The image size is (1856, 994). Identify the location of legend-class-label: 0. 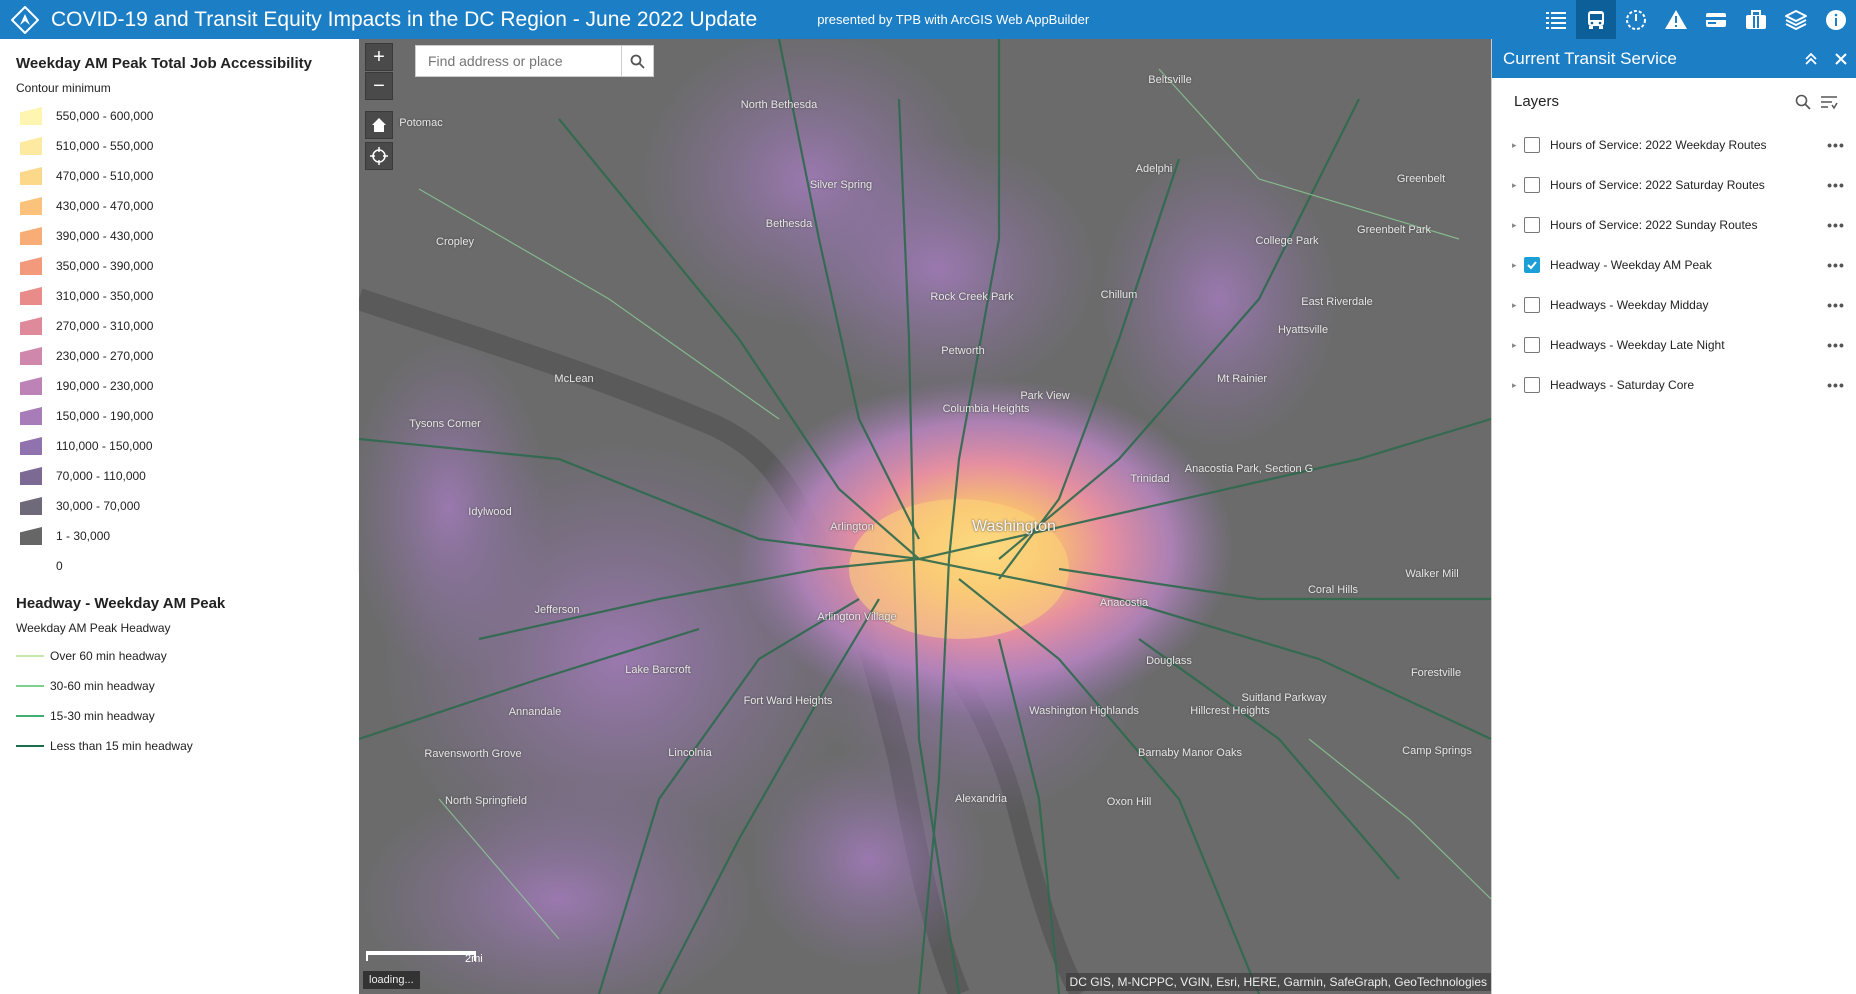
(59, 566).